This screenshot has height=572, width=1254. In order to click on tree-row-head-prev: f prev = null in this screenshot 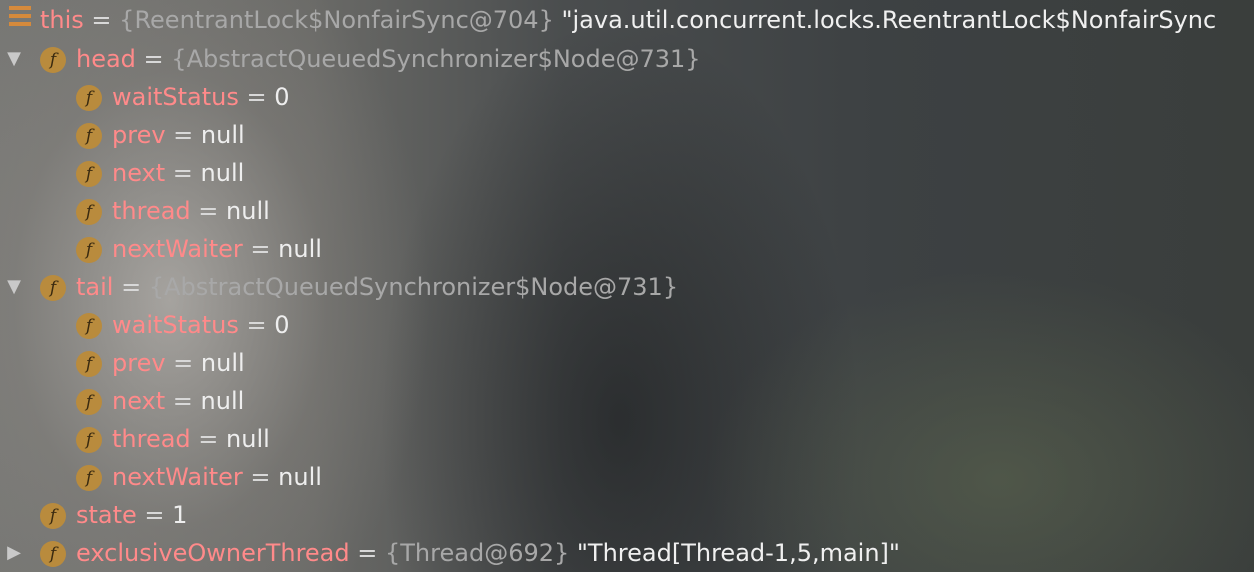, I will do `click(627, 135)`.